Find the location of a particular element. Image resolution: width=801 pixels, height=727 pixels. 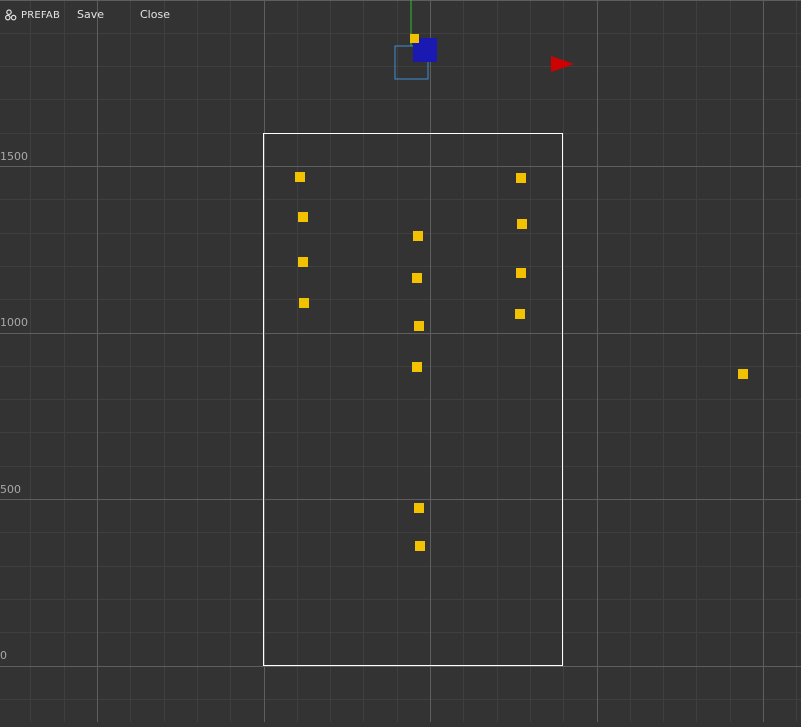

y-axis-label-500: 500 is located at coordinates (10, 489).